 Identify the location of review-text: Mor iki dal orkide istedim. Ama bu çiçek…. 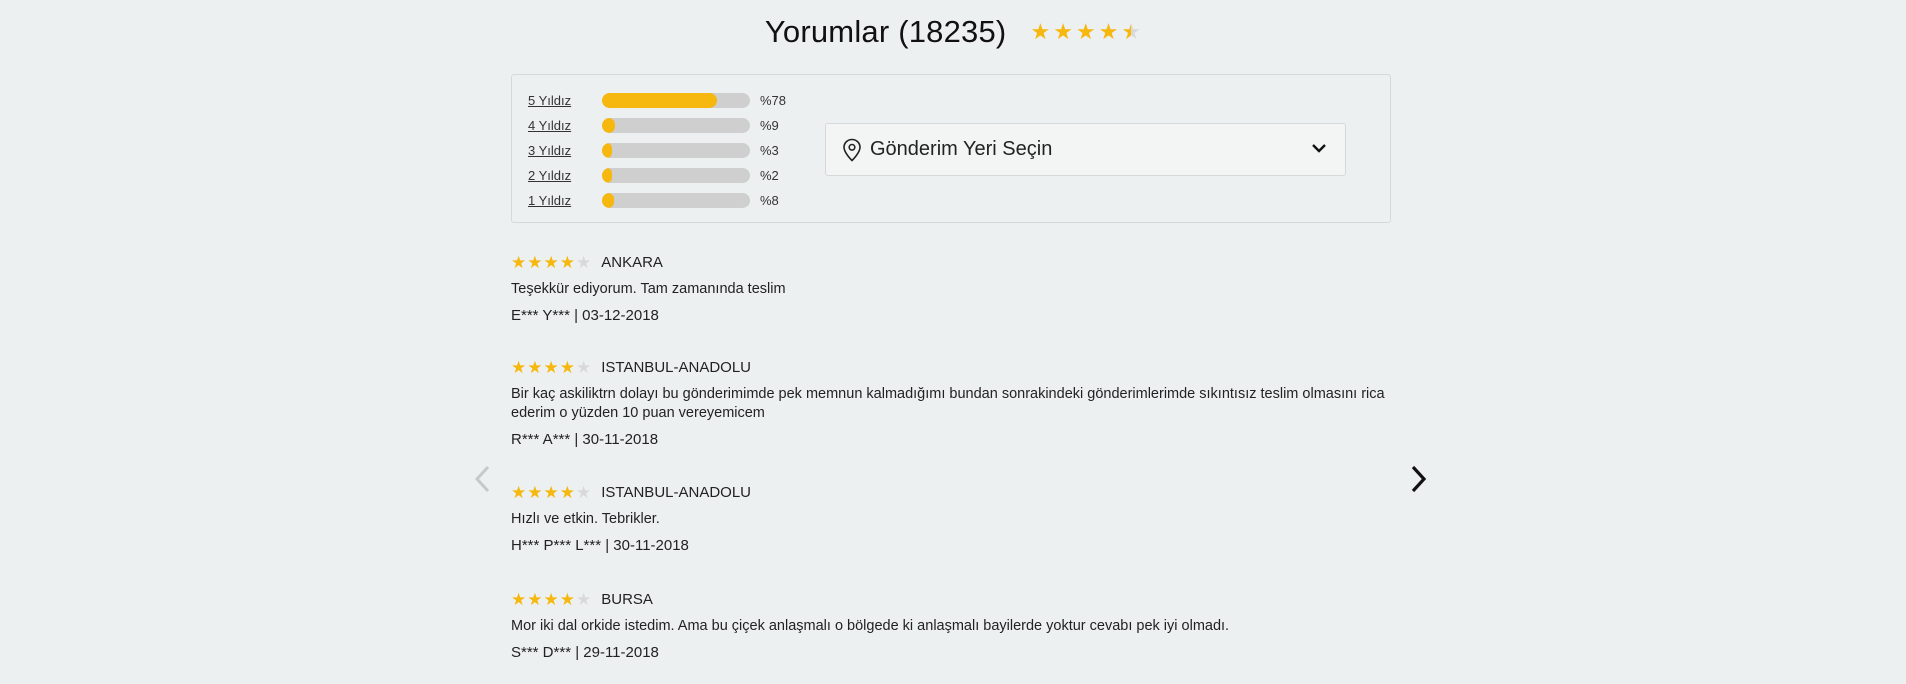
(870, 626).